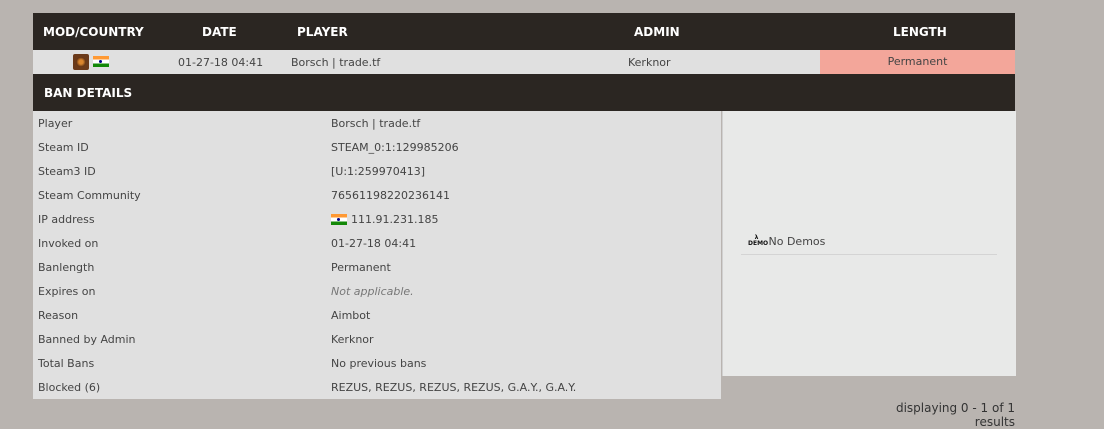 Image resolution: width=1104 pixels, height=429 pixels. What do you see at coordinates (88, 93) in the screenshot?
I see `ban-details-title: BAN DETAILS` at bounding box center [88, 93].